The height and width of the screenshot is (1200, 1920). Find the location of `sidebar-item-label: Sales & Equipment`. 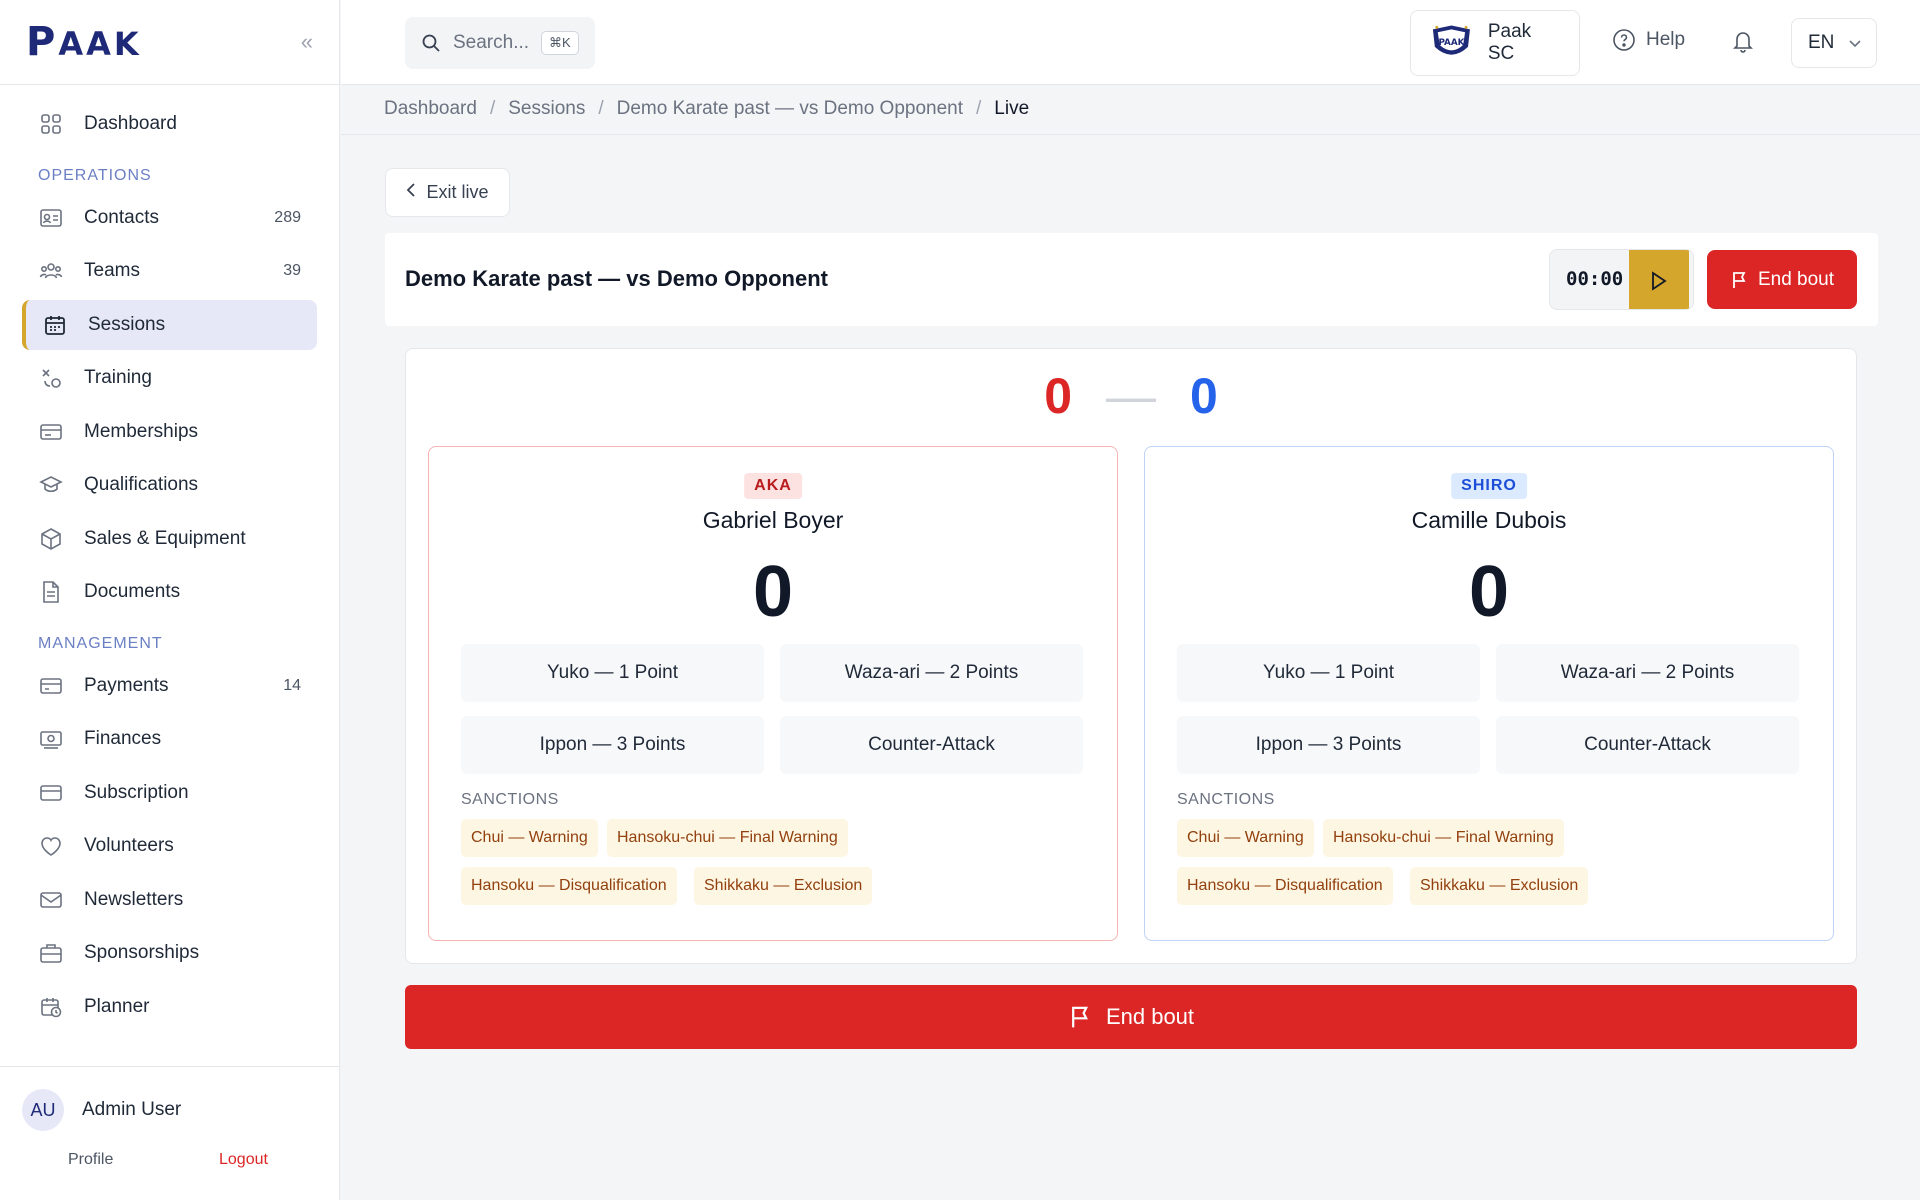

sidebar-item-label: Sales & Equipment is located at coordinates (165, 538).